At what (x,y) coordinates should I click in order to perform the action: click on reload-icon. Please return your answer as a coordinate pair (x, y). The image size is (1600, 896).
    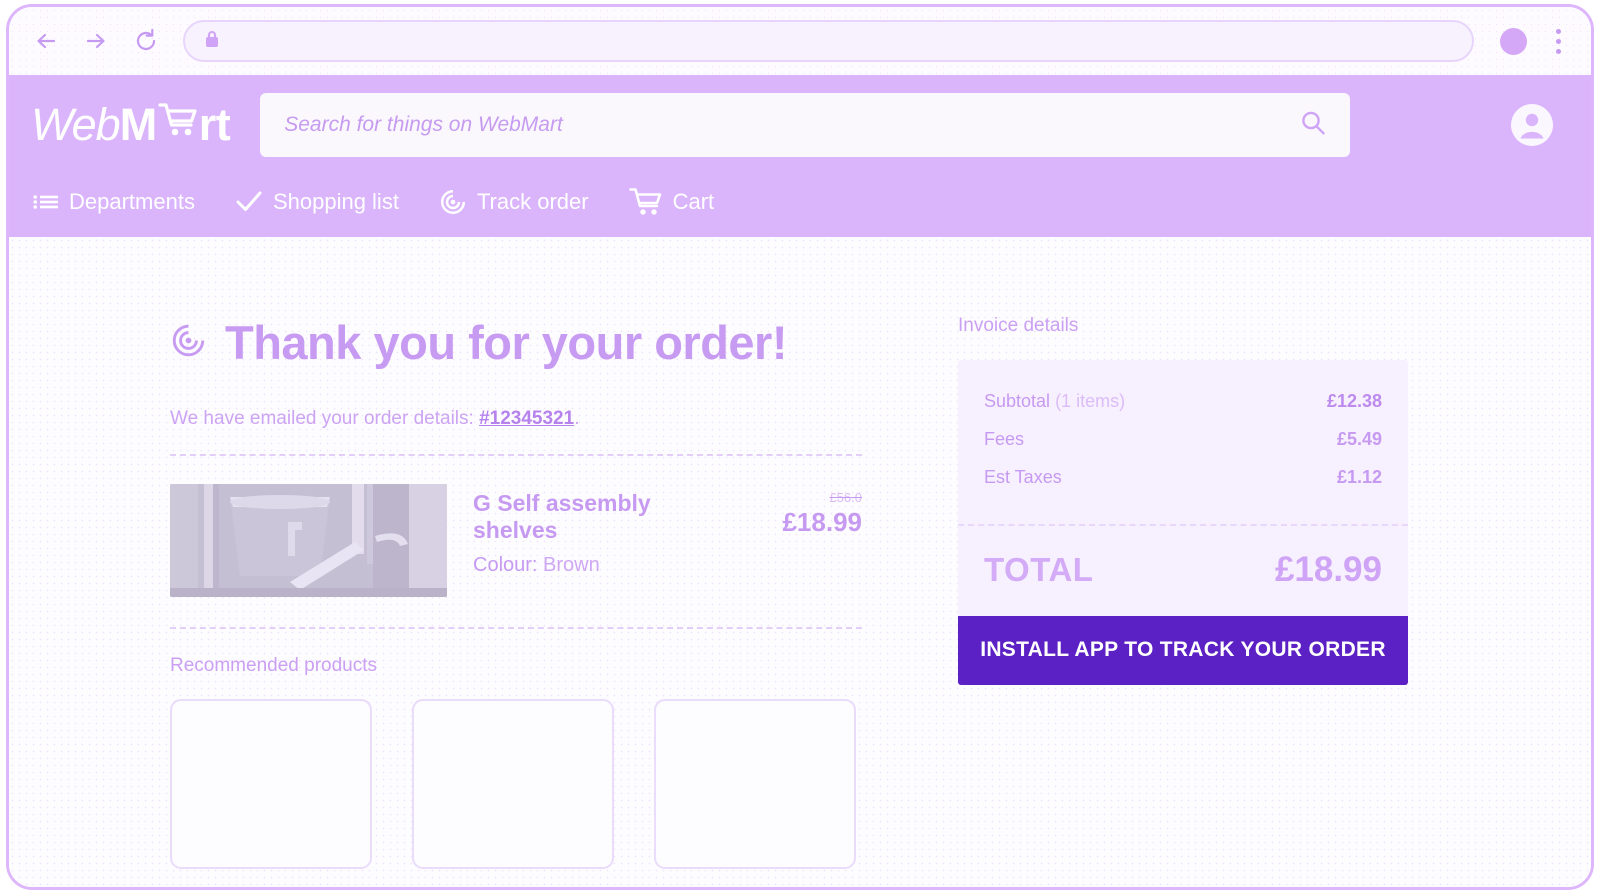
    Looking at the image, I should click on (146, 41).